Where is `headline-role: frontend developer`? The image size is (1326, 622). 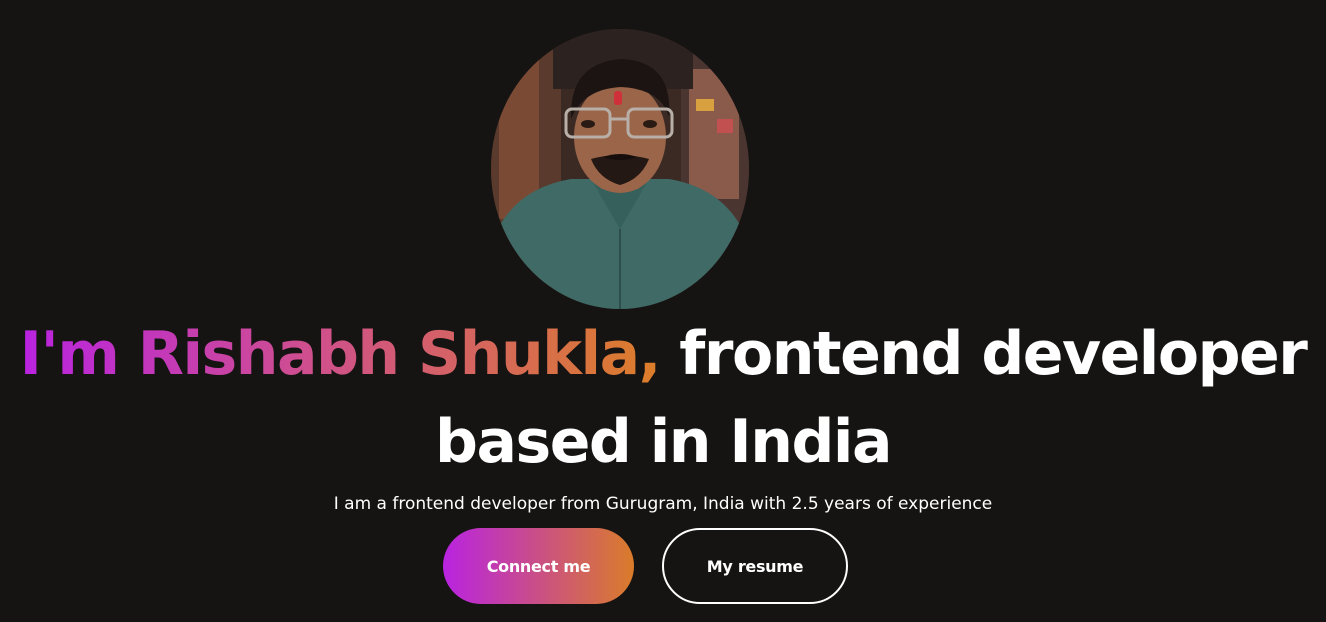
headline-role: frontend developer is located at coordinates (993, 354).